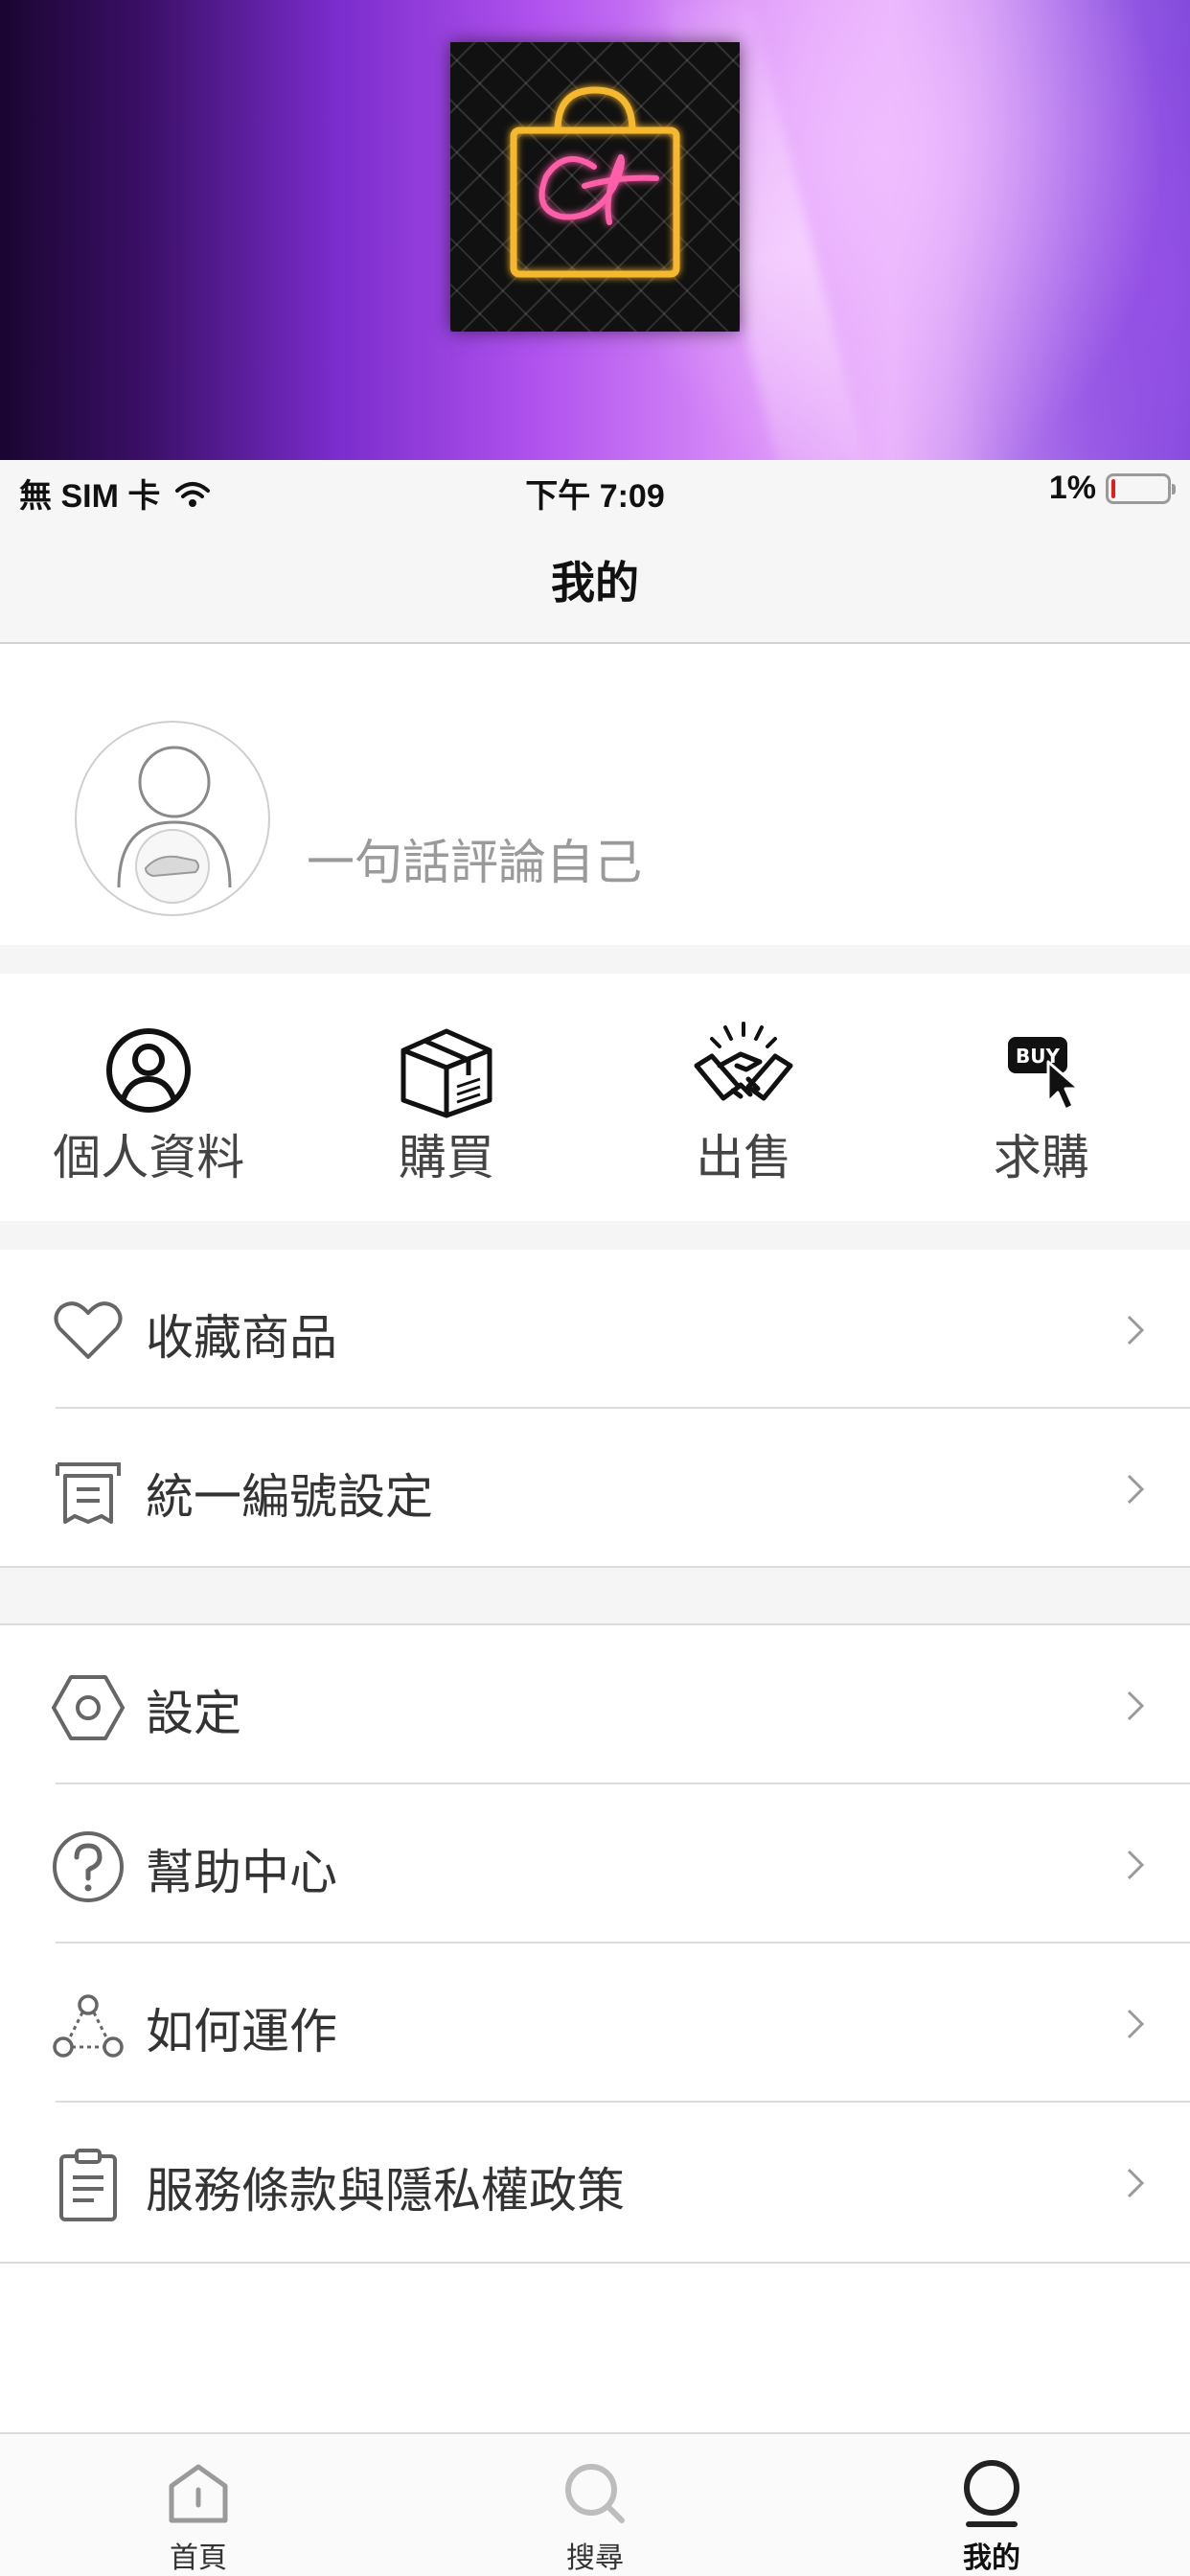 This screenshot has height=2576, width=1190. What do you see at coordinates (149, 1157) in the screenshot?
I see `action-label: 個人資料` at bounding box center [149, 1157].